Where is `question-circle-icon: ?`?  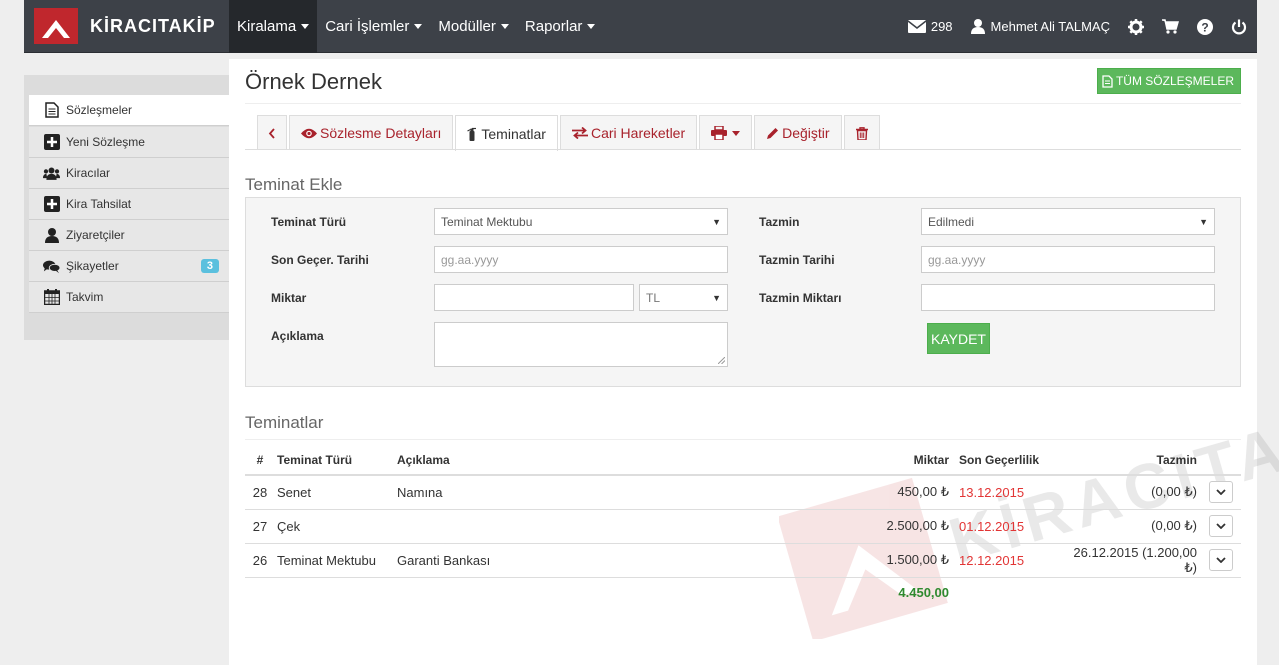
question-circle-icon: ? is located at coordinates (1205, 26).